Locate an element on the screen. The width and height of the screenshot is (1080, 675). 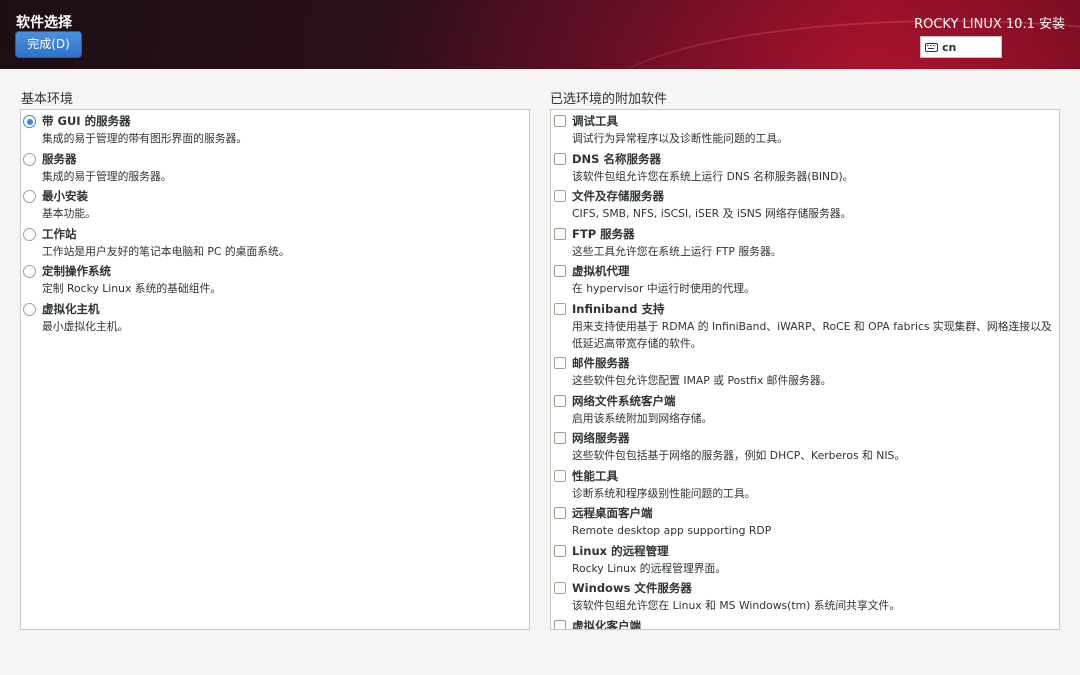
addons-label: 已选环境的附加软件 is located at coordinates (609, 99).